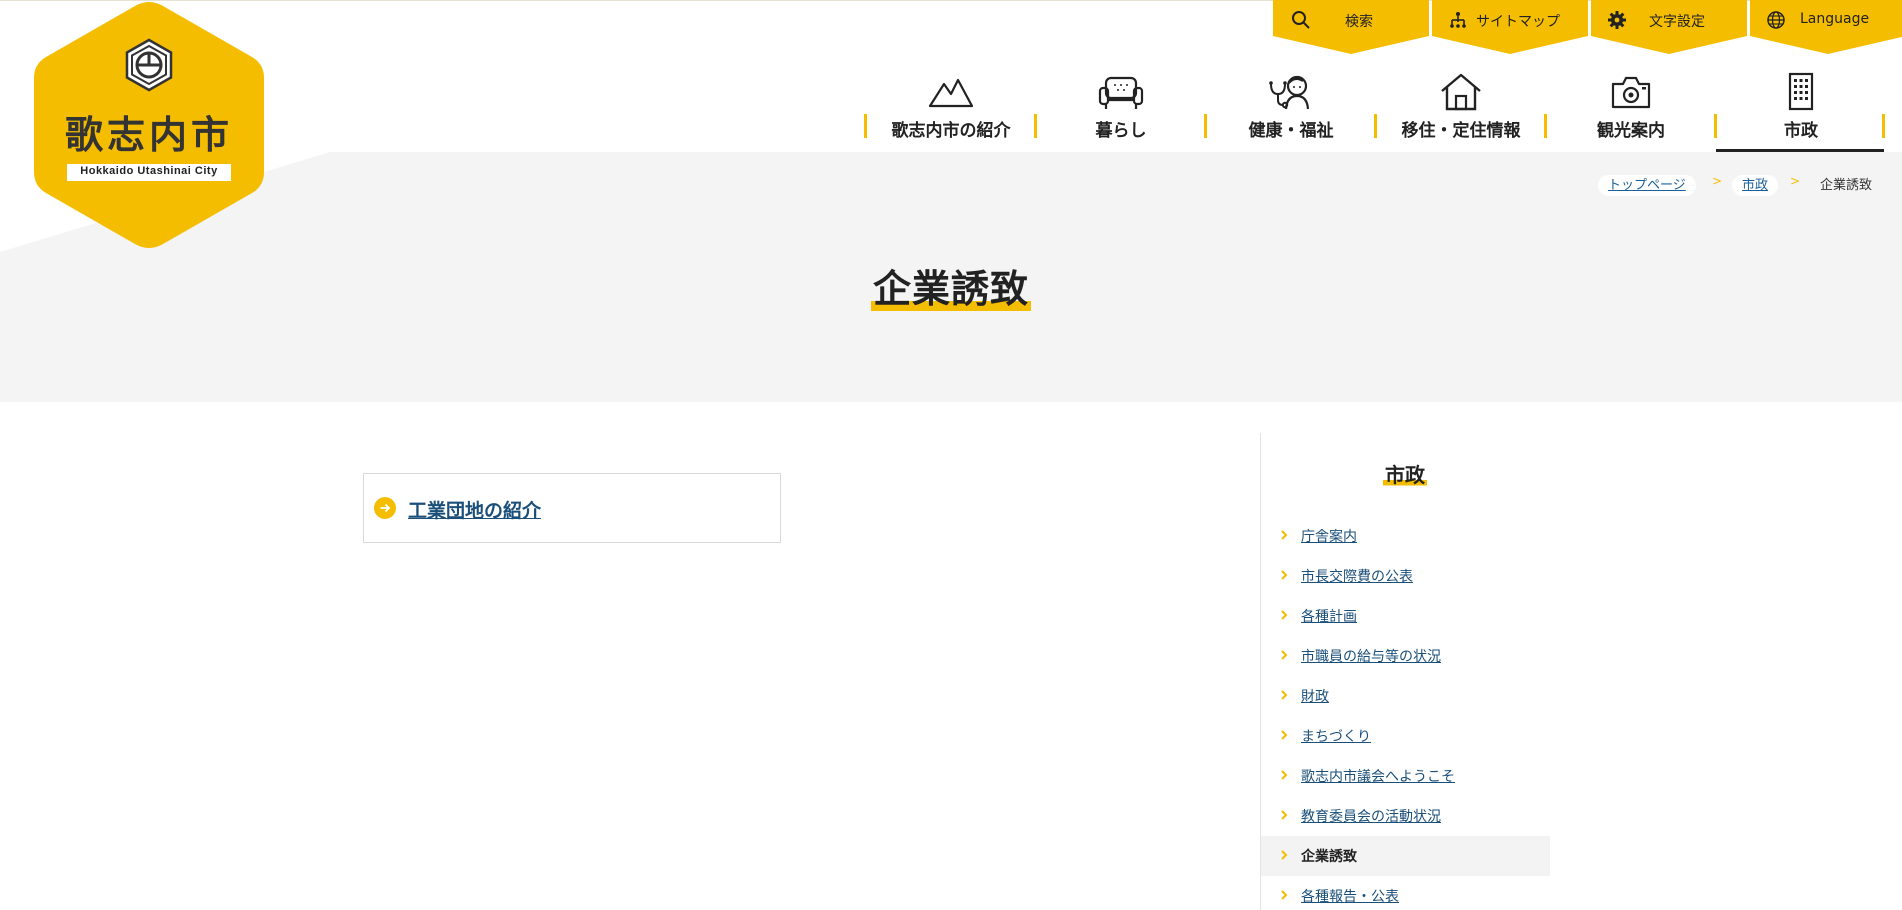  What do you see at coordinates (951, 93) in the screenshot?
I see `mountain-icon` at bounding box center [951, 93].